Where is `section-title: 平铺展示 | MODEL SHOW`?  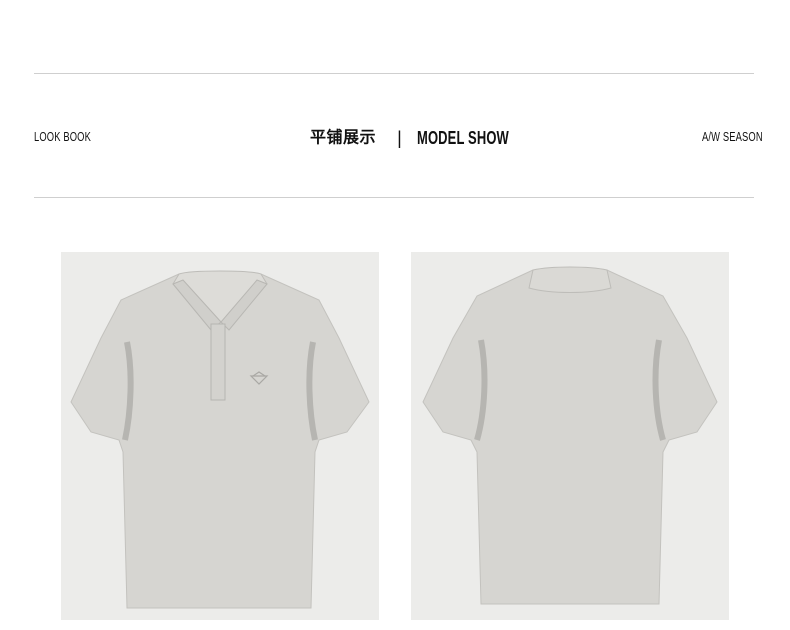 section-title: 平铺展示 | MODEL SHOW is located at coordinates (427, 137).